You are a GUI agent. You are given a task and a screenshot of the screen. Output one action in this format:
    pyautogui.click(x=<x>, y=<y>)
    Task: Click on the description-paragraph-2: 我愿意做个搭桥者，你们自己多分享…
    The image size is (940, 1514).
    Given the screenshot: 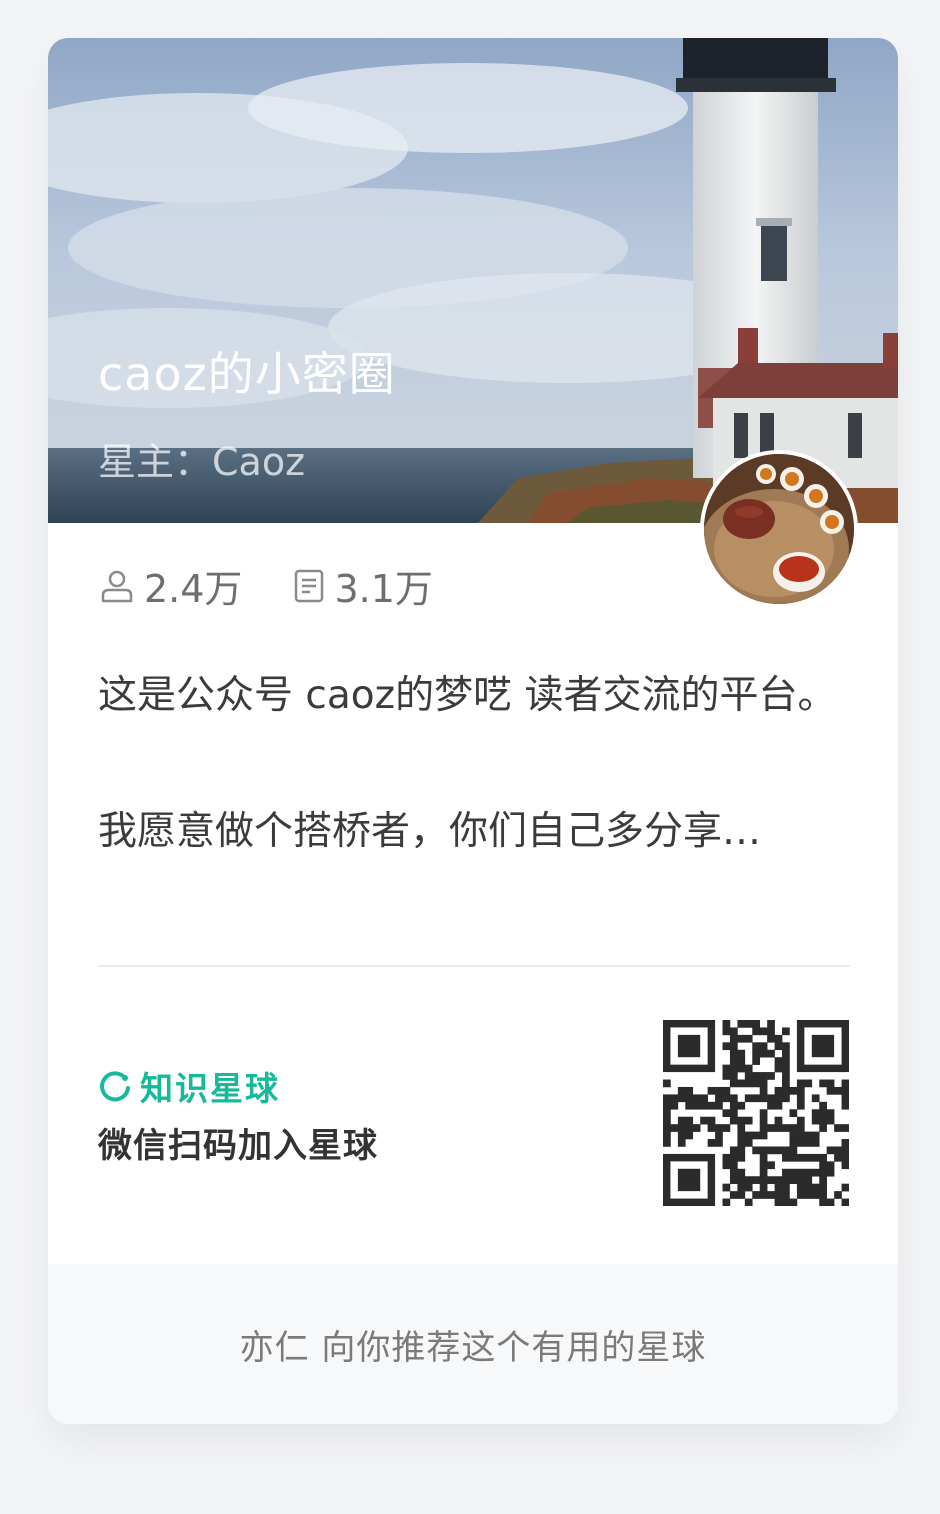 What is the action you would take?
    pyautogui.click(x=430, y=831)
    